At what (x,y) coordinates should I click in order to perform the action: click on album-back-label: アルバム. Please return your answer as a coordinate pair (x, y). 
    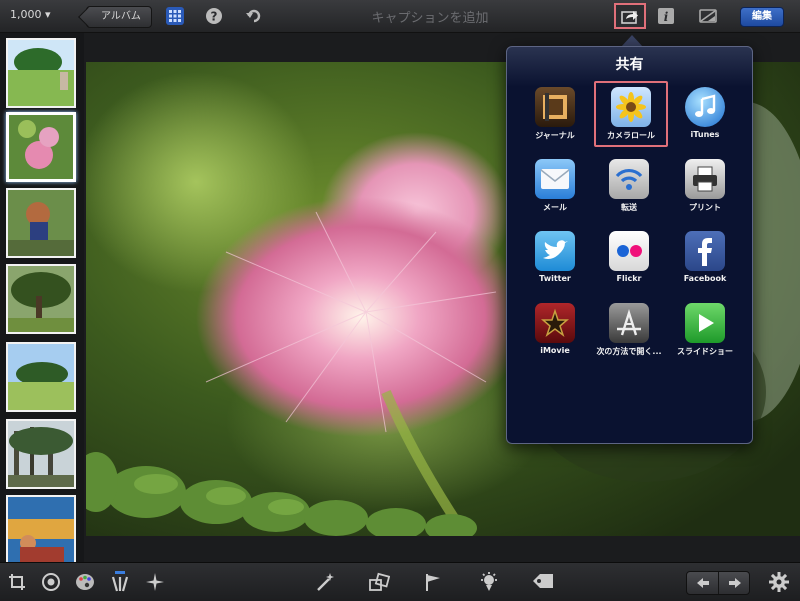
    Looking at the image, I should click on (121, 16).